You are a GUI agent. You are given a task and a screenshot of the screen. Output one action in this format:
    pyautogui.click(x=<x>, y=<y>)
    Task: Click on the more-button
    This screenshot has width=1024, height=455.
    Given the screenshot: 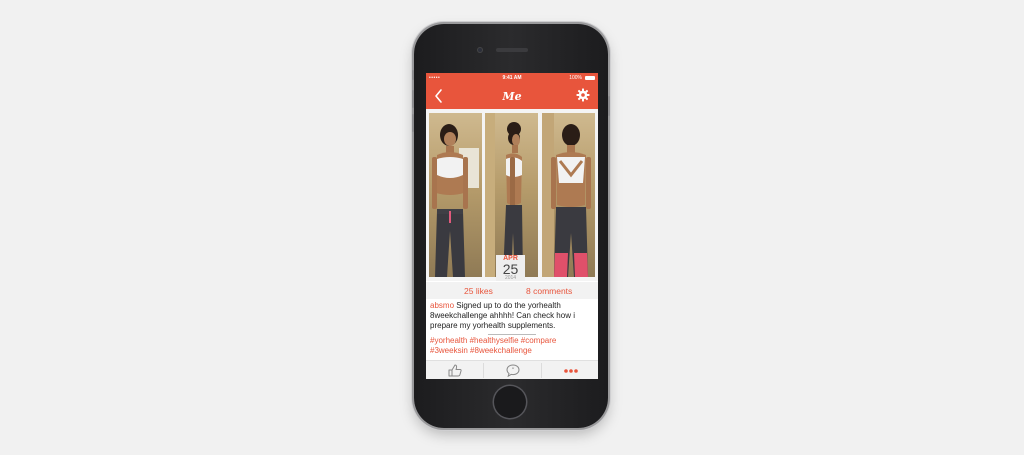 What is the action you would take?
    pyautogui.click(x=570, y=370)
    